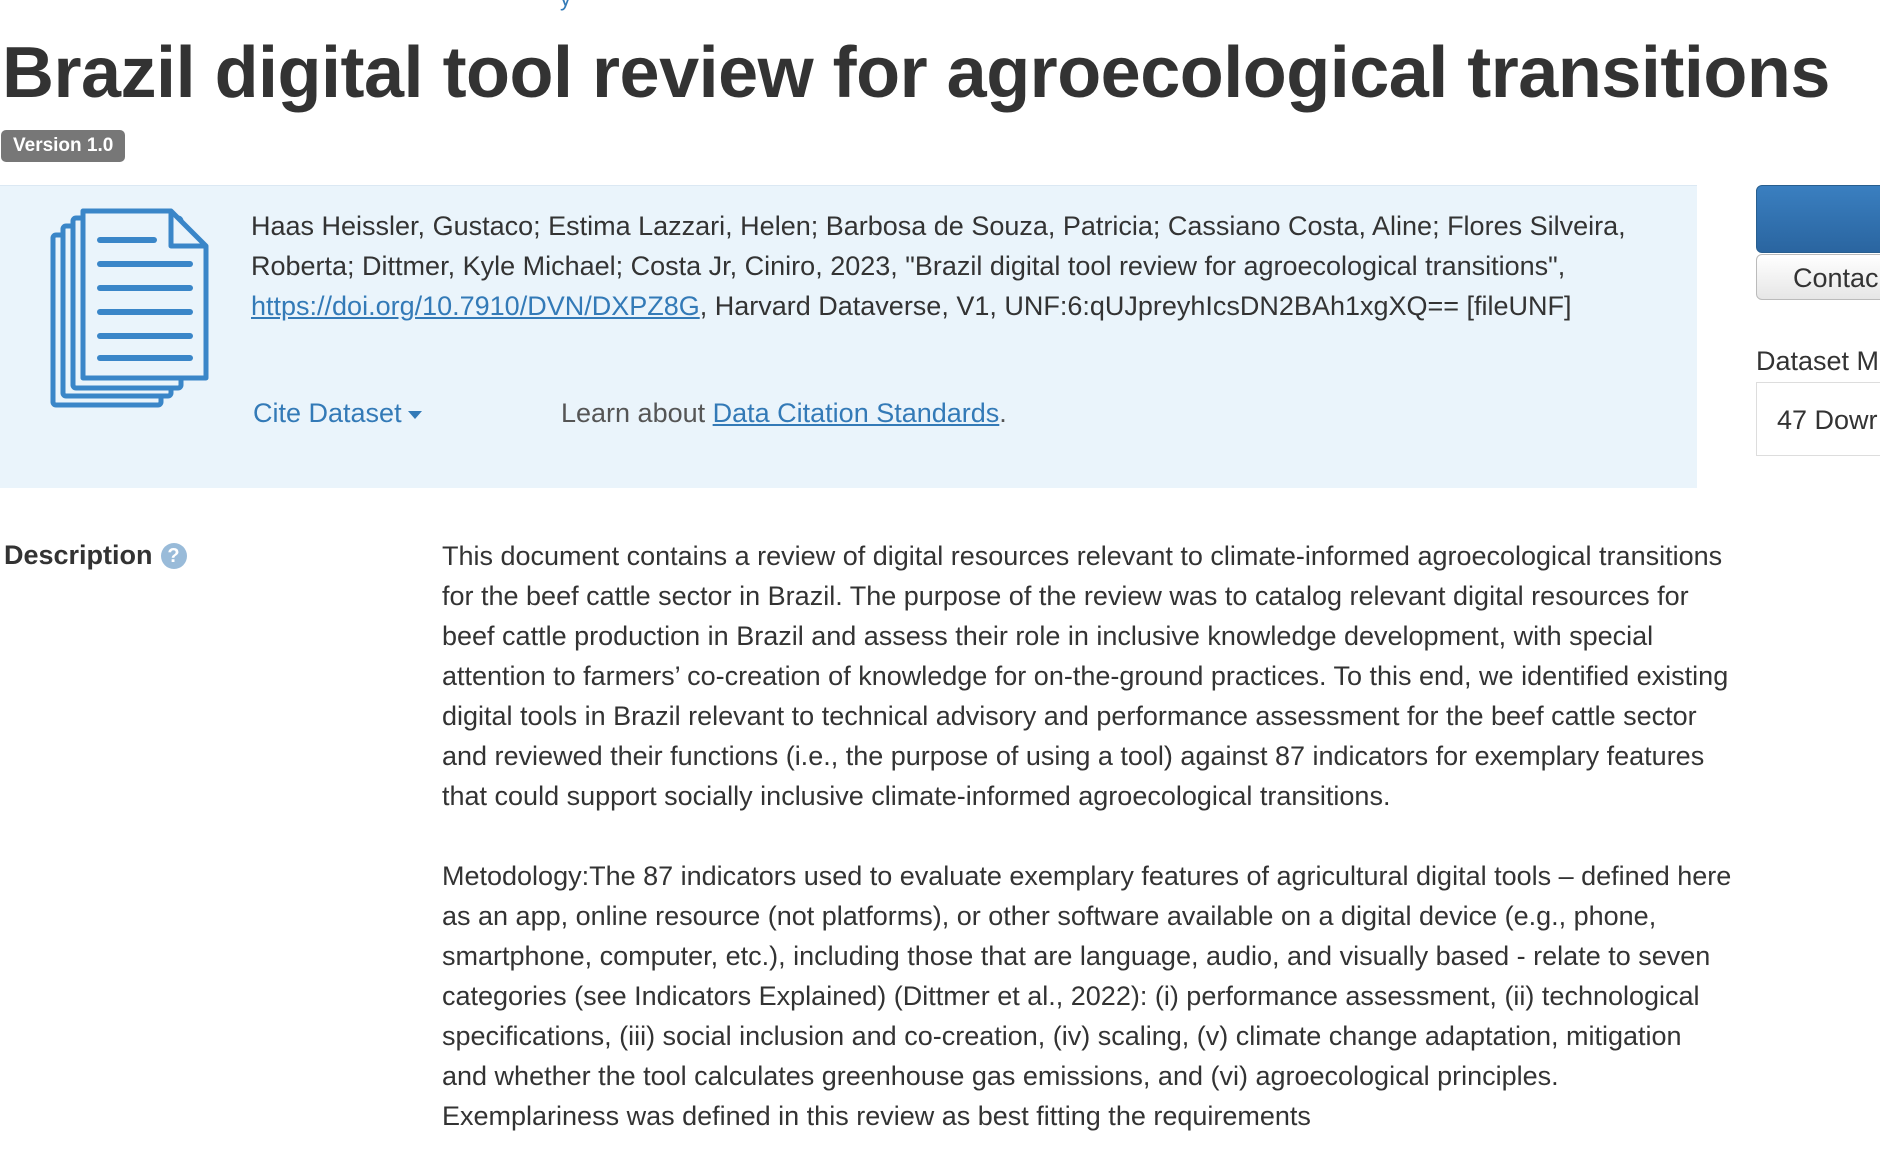 Image resolution: width=1880 pixels, height=1156 pixels. I want to click on question-circle-icon: ?, so click(173, 556).